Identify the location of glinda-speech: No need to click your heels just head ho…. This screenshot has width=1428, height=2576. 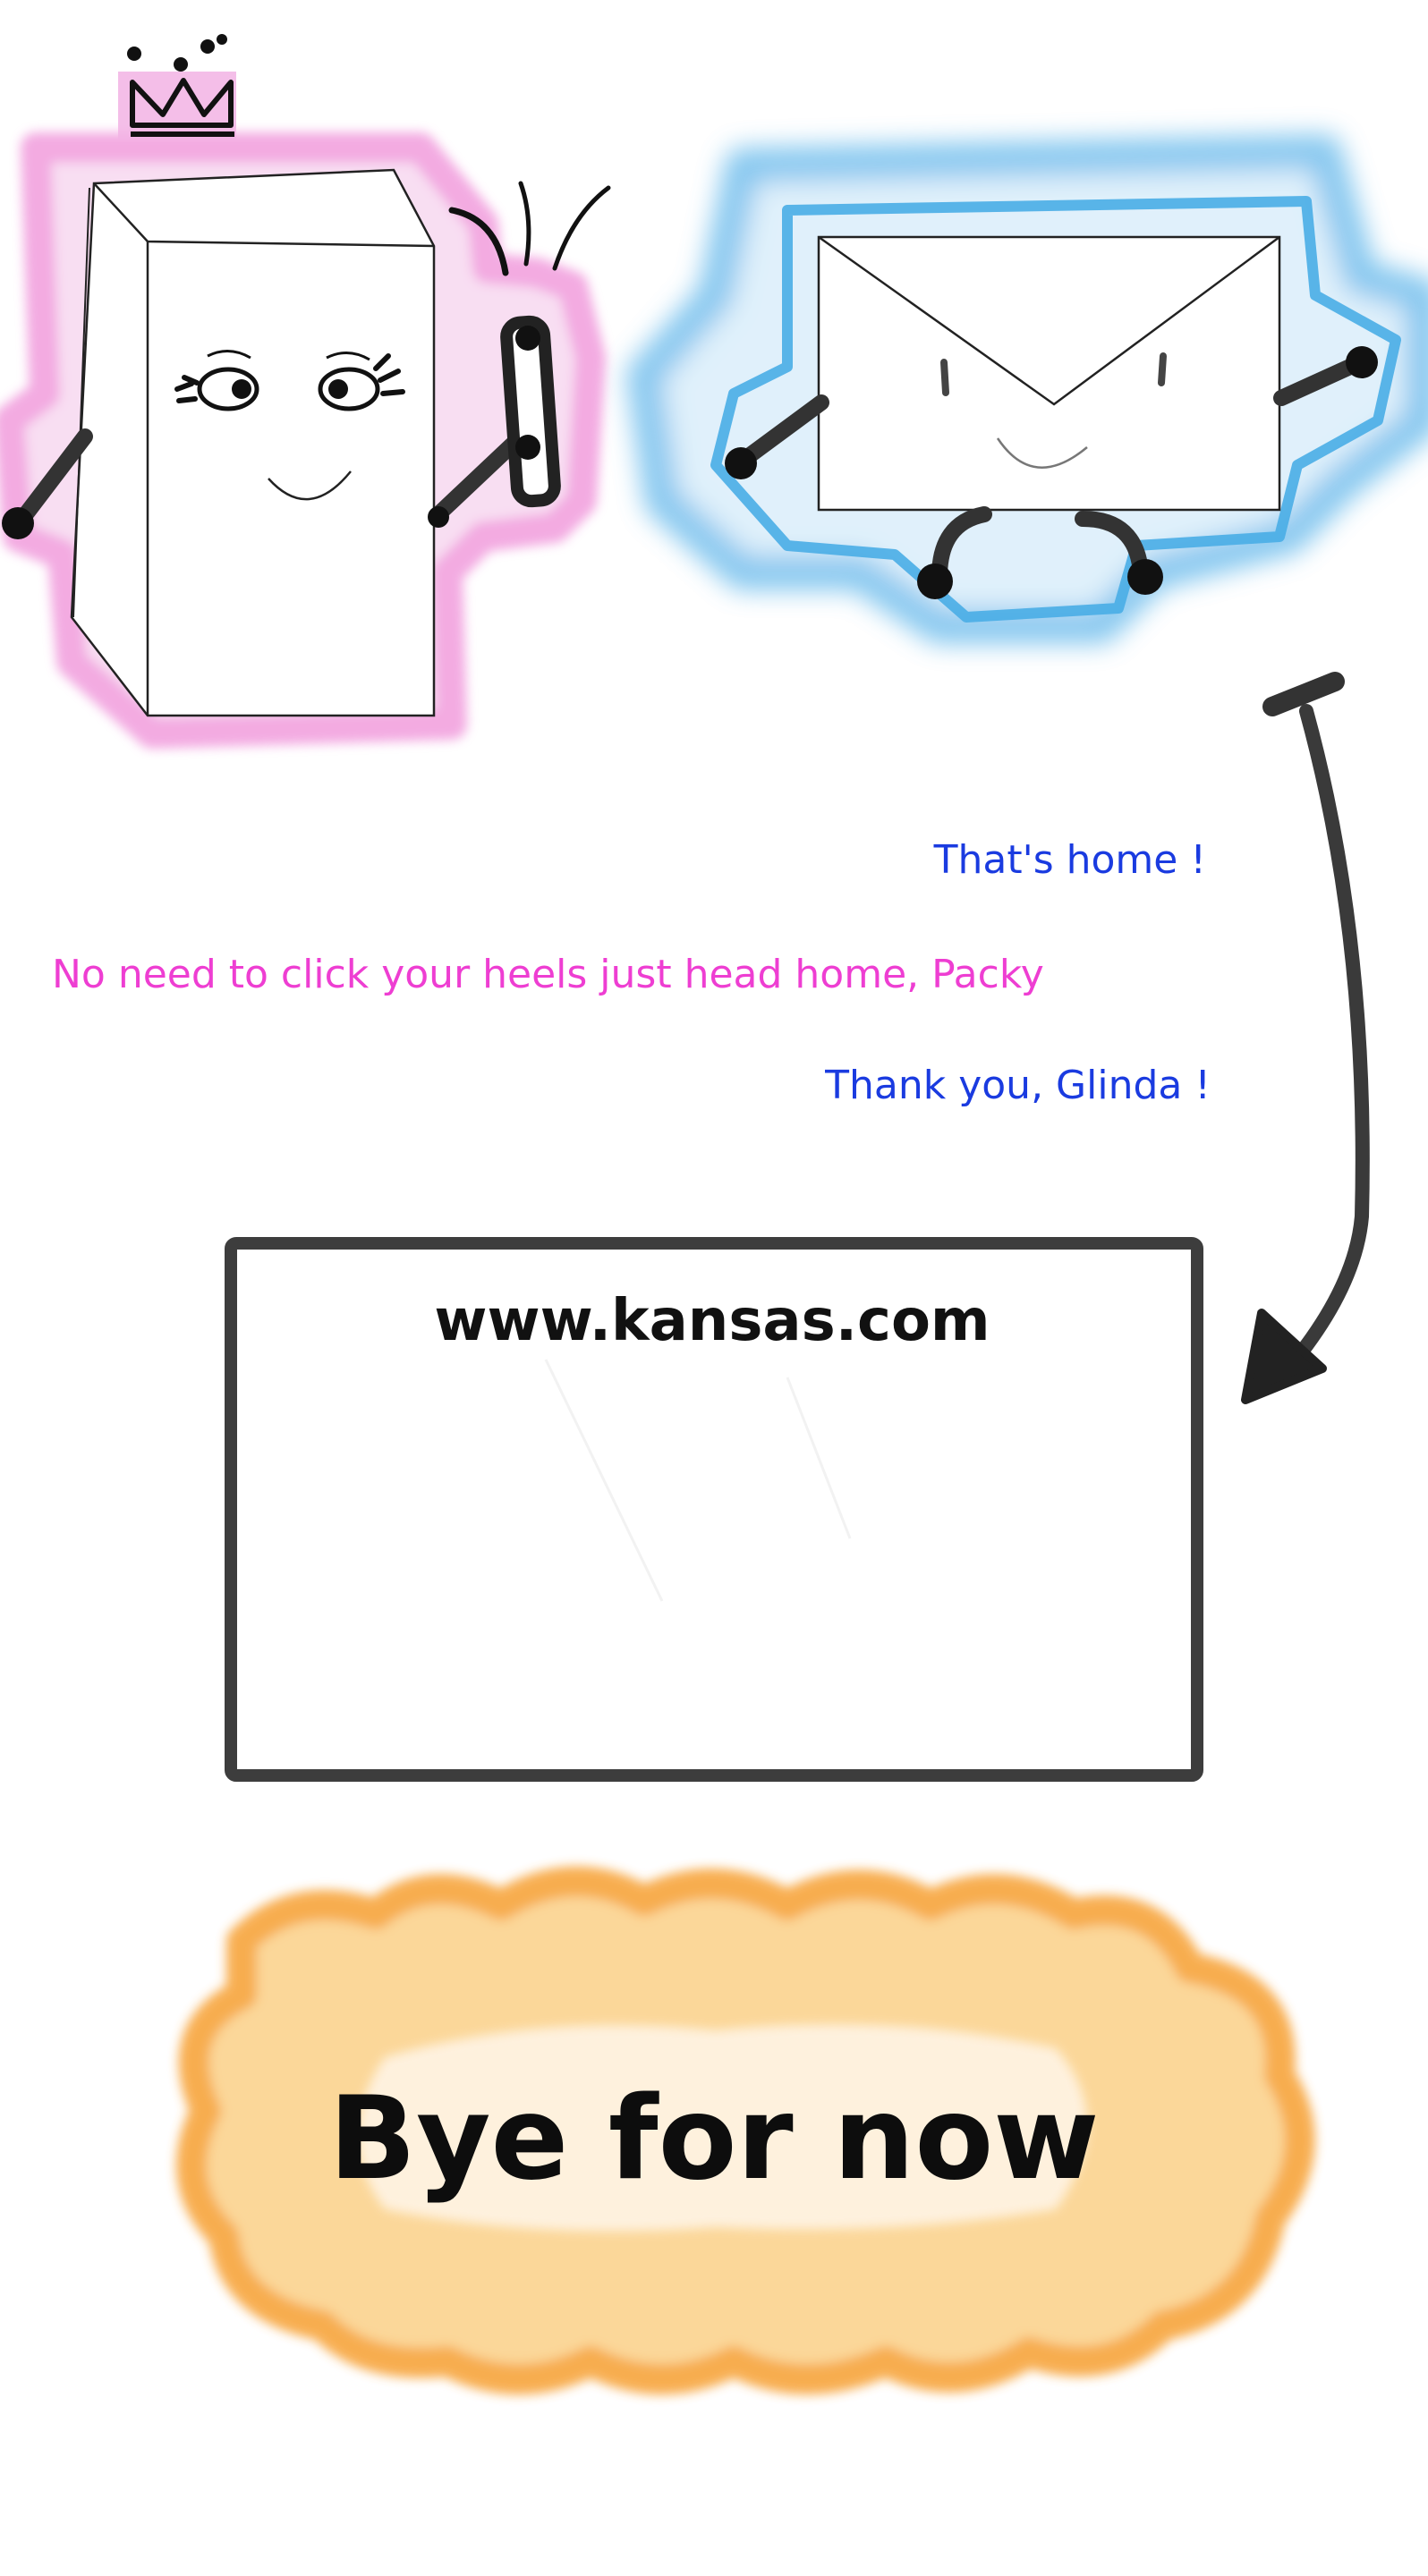
(548, 974).